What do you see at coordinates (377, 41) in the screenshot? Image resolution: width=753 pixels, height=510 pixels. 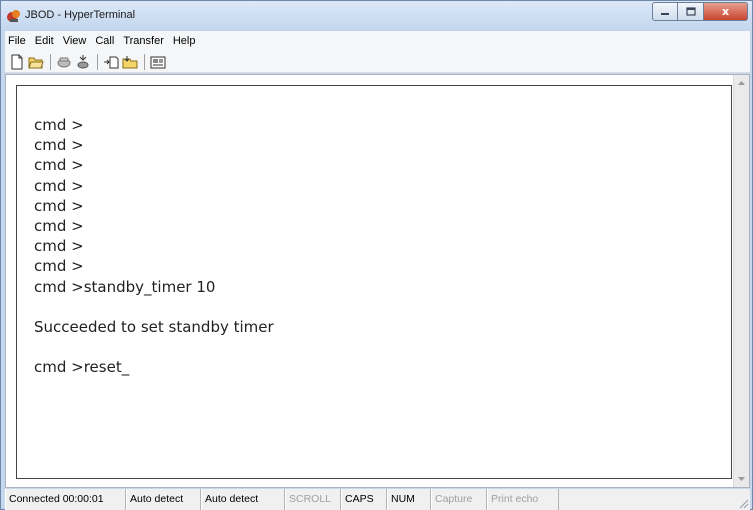 I see `menu-bar: File Edit View Call Transfer Help` at bounding box center [377, 41].